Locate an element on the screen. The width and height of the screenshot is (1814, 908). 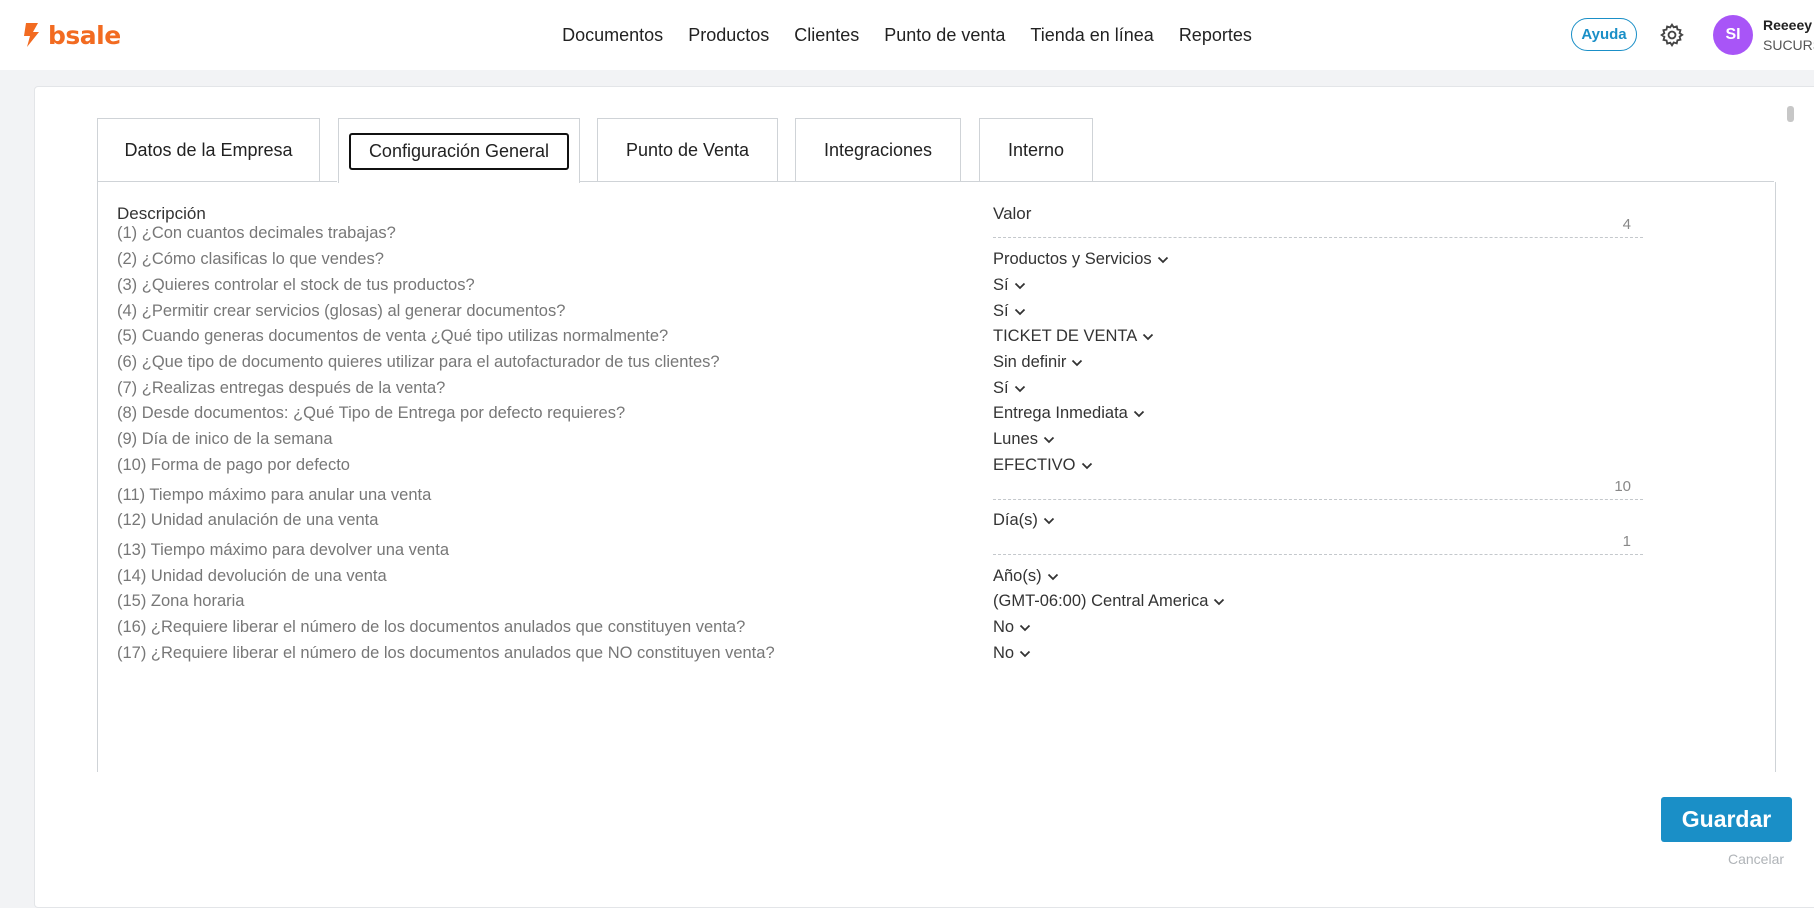
nav-item-punto-de-venta: Punto de venta is located at coordinates (944, 35).